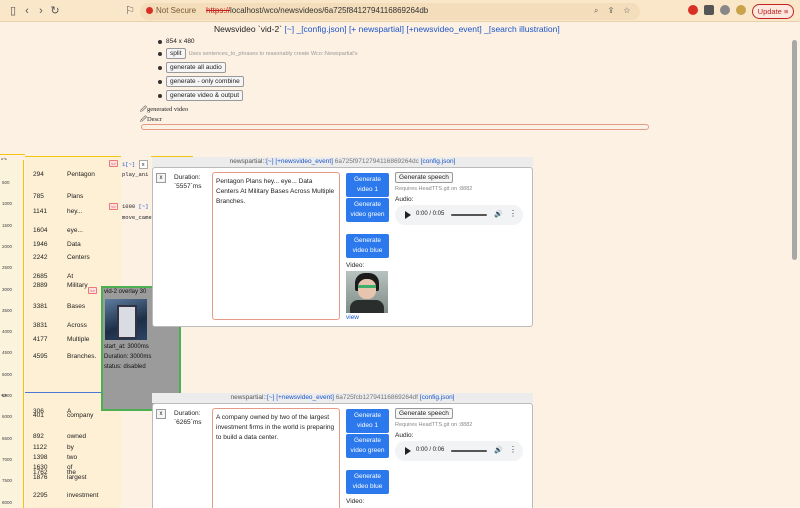  I want to click on np1-audio-time: 0:00 / 0:05, so click(430, 214).